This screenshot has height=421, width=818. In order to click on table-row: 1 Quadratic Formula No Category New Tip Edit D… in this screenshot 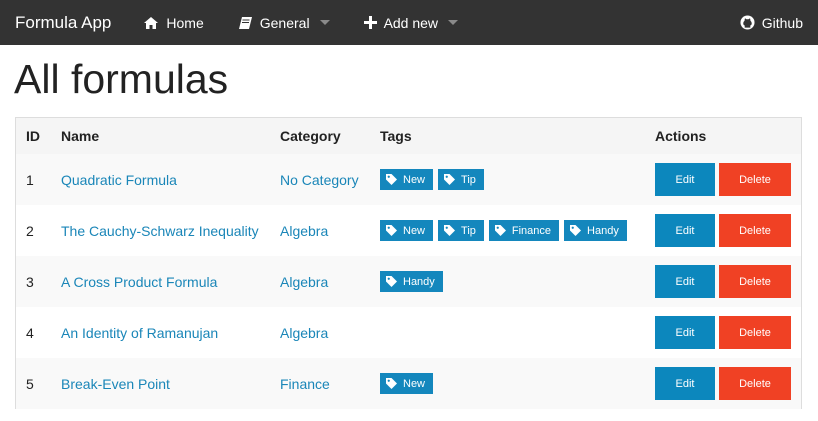, I will do `click(408, 179)`.